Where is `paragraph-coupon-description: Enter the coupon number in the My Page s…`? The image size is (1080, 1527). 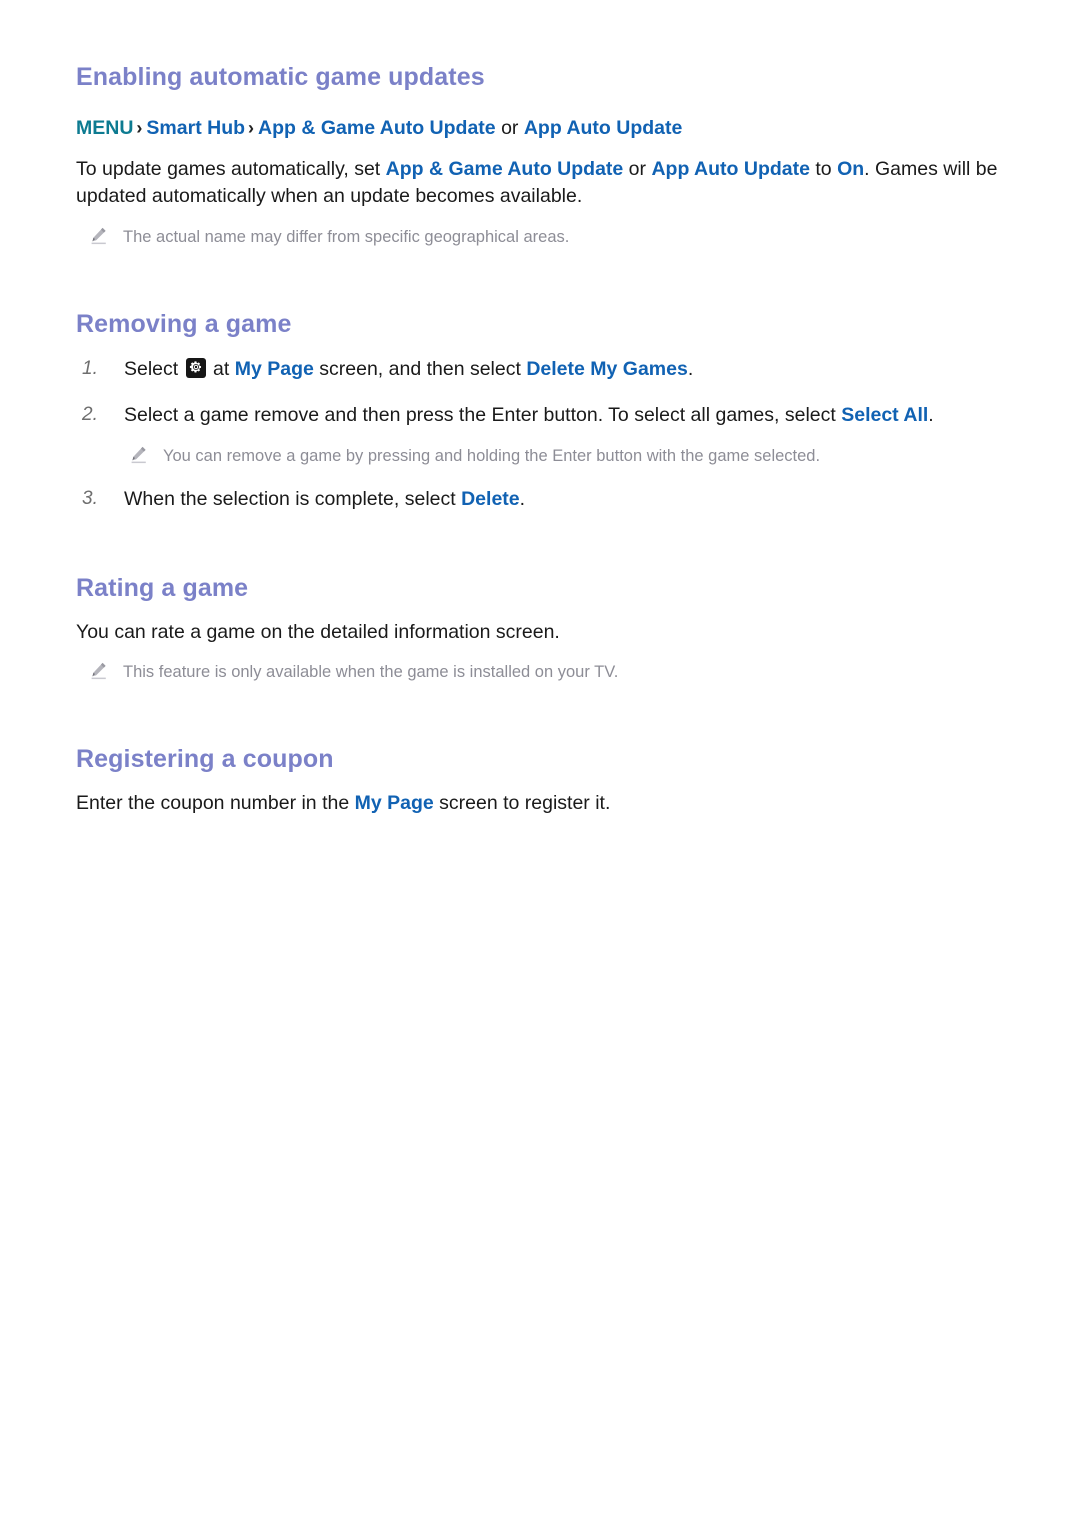 paragraph-coupon-description: Enter the coupon number in the My Page s… is located at coordinates (548, 804).